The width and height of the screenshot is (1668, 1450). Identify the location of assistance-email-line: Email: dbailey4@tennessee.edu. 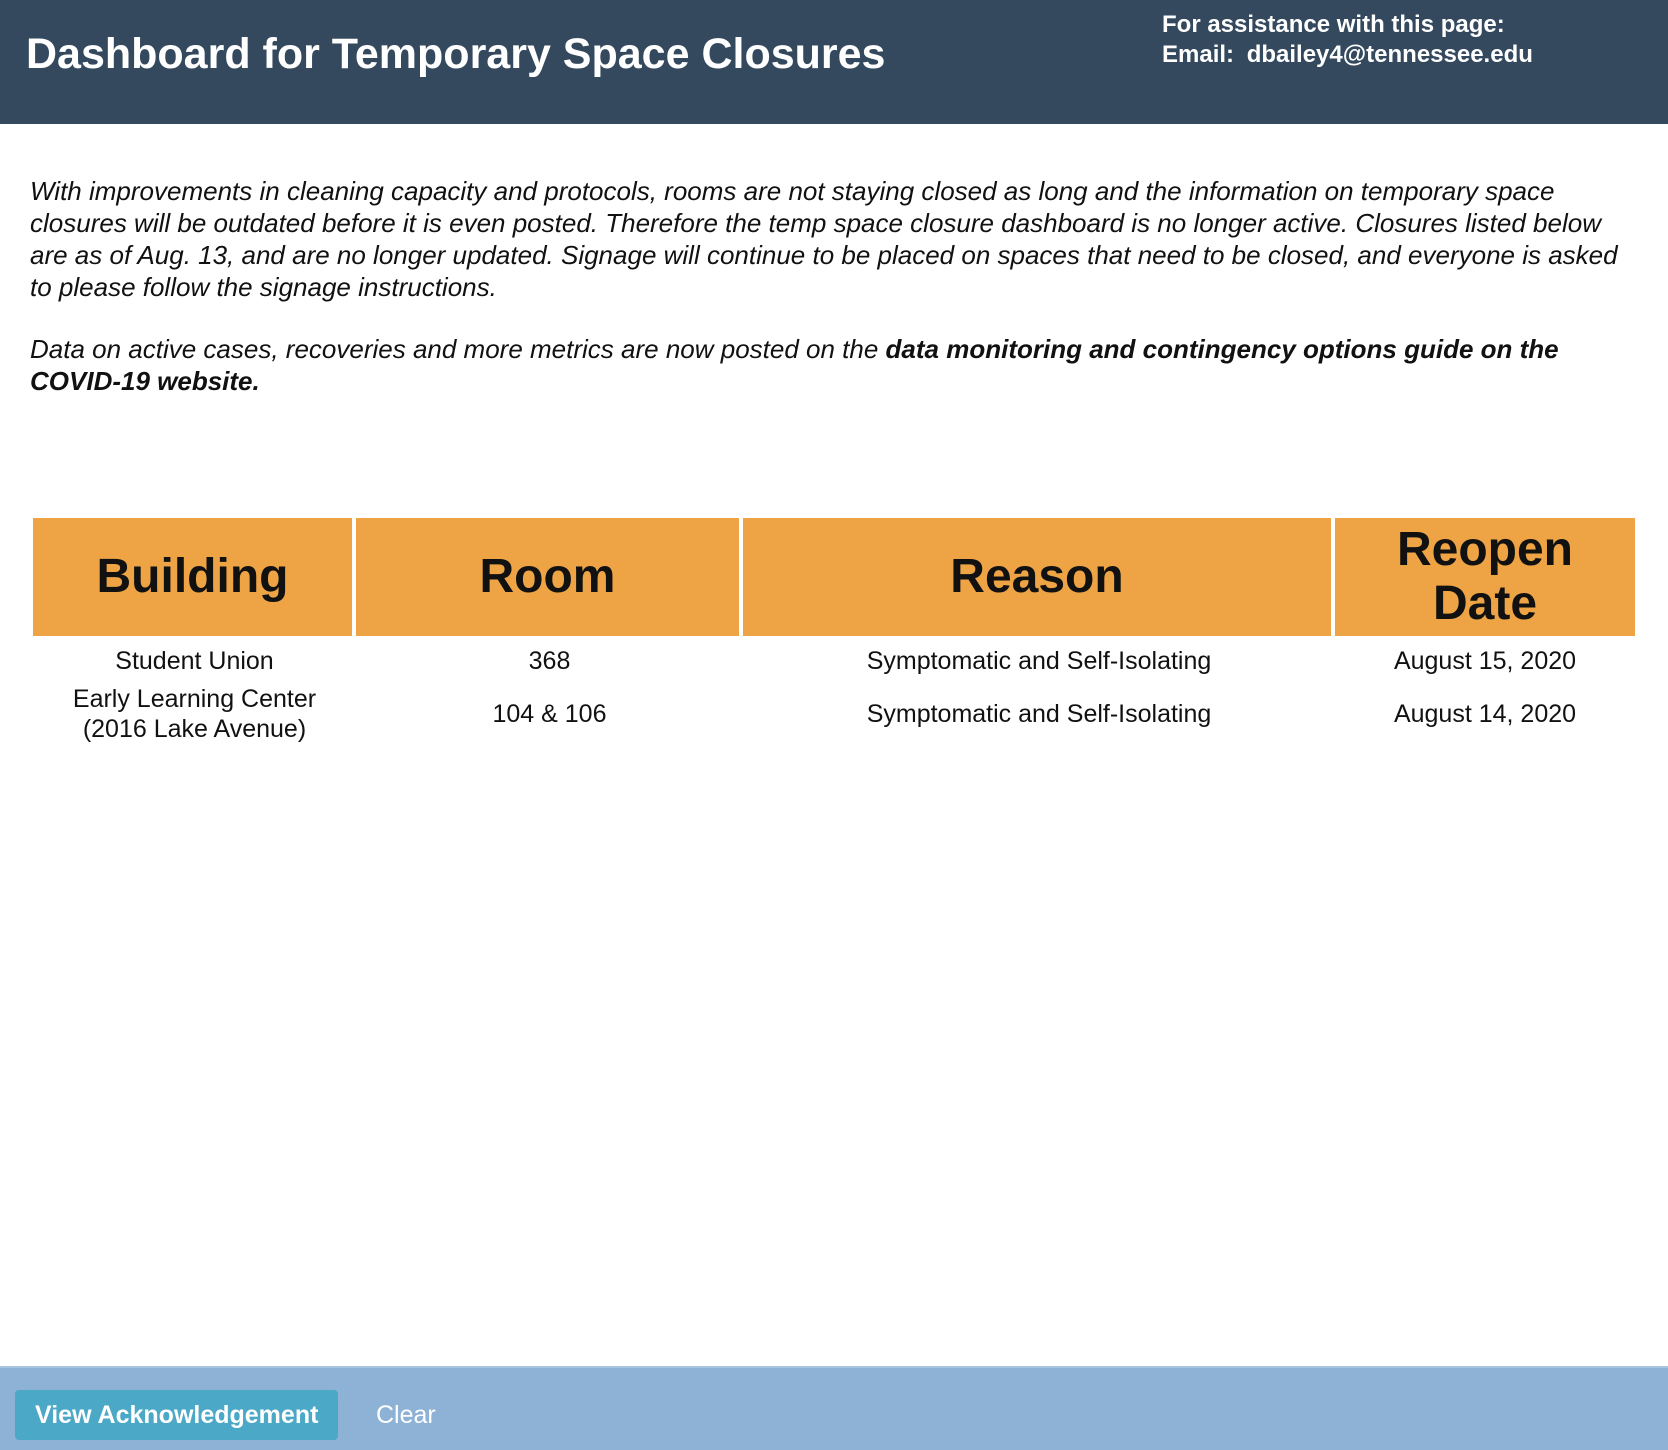
(1347, 55).